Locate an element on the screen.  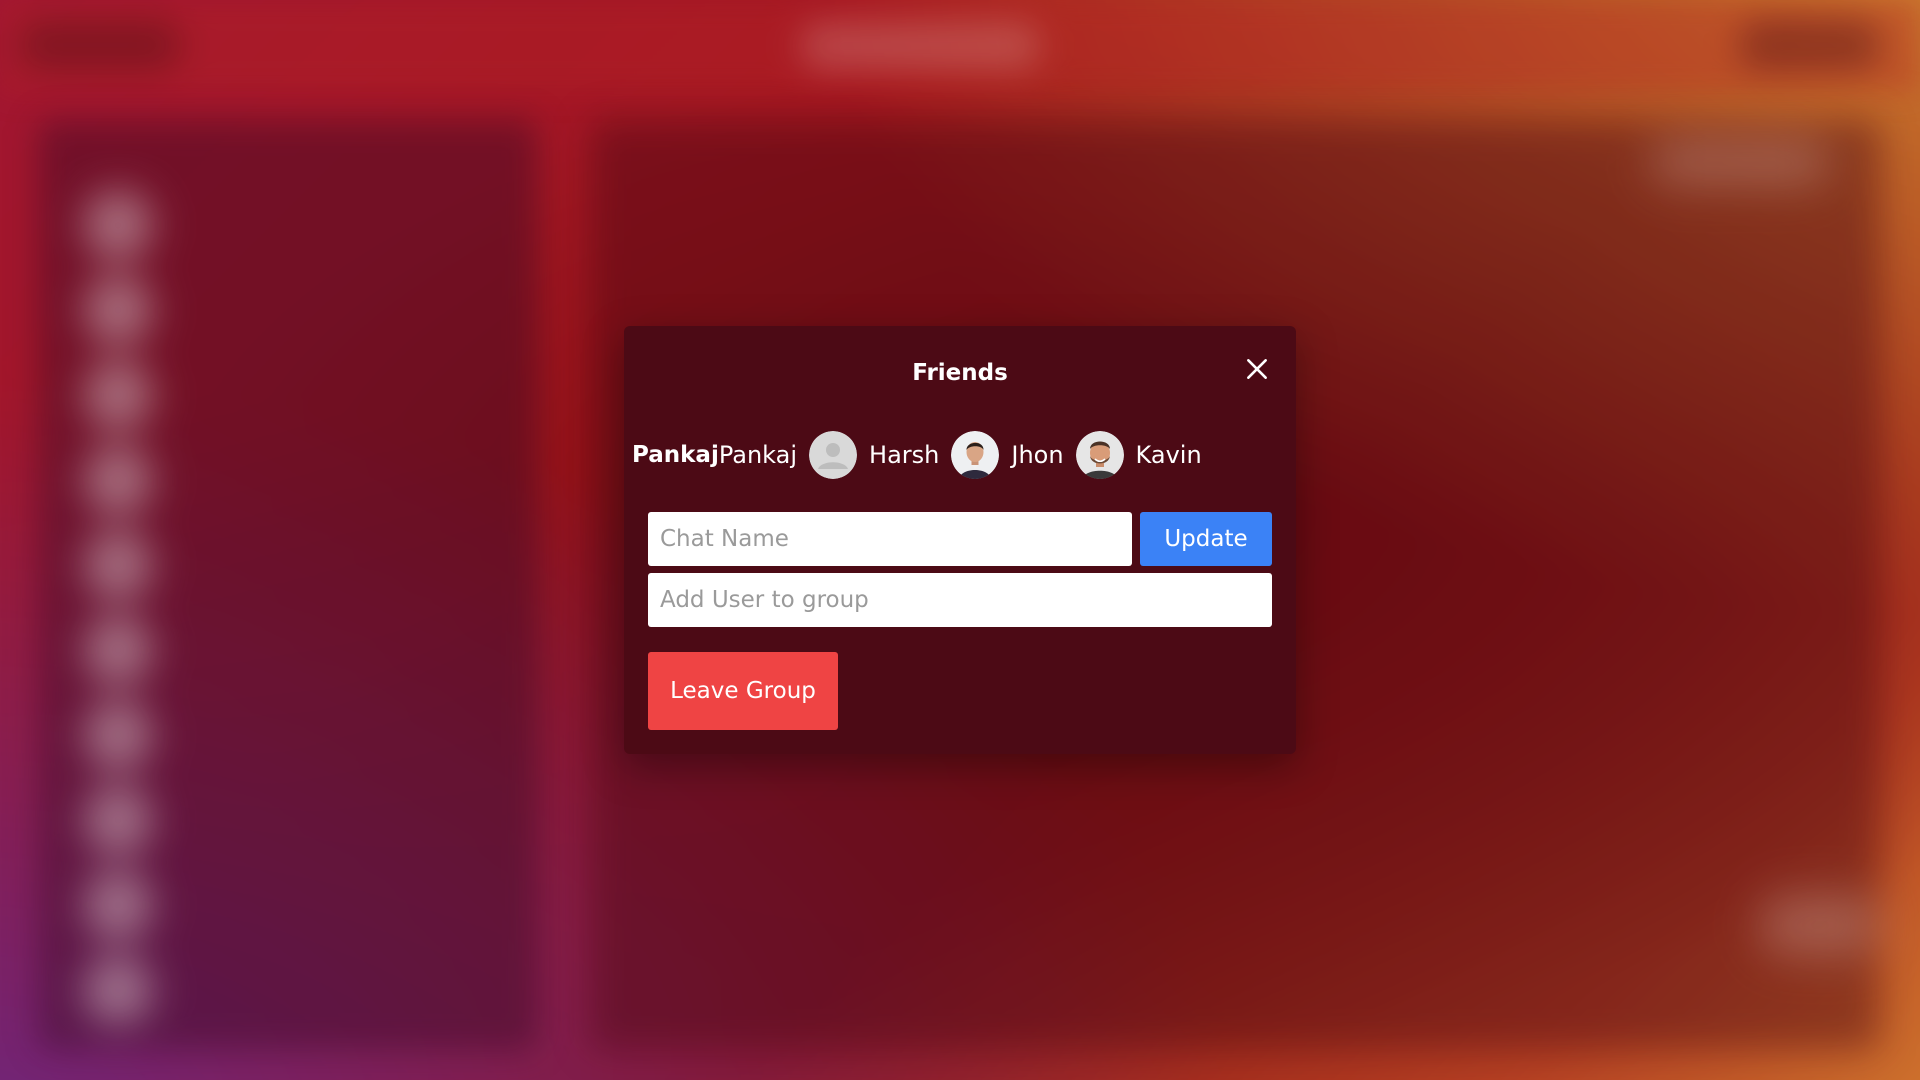
add-user-input is located at coordinates (960, 600).